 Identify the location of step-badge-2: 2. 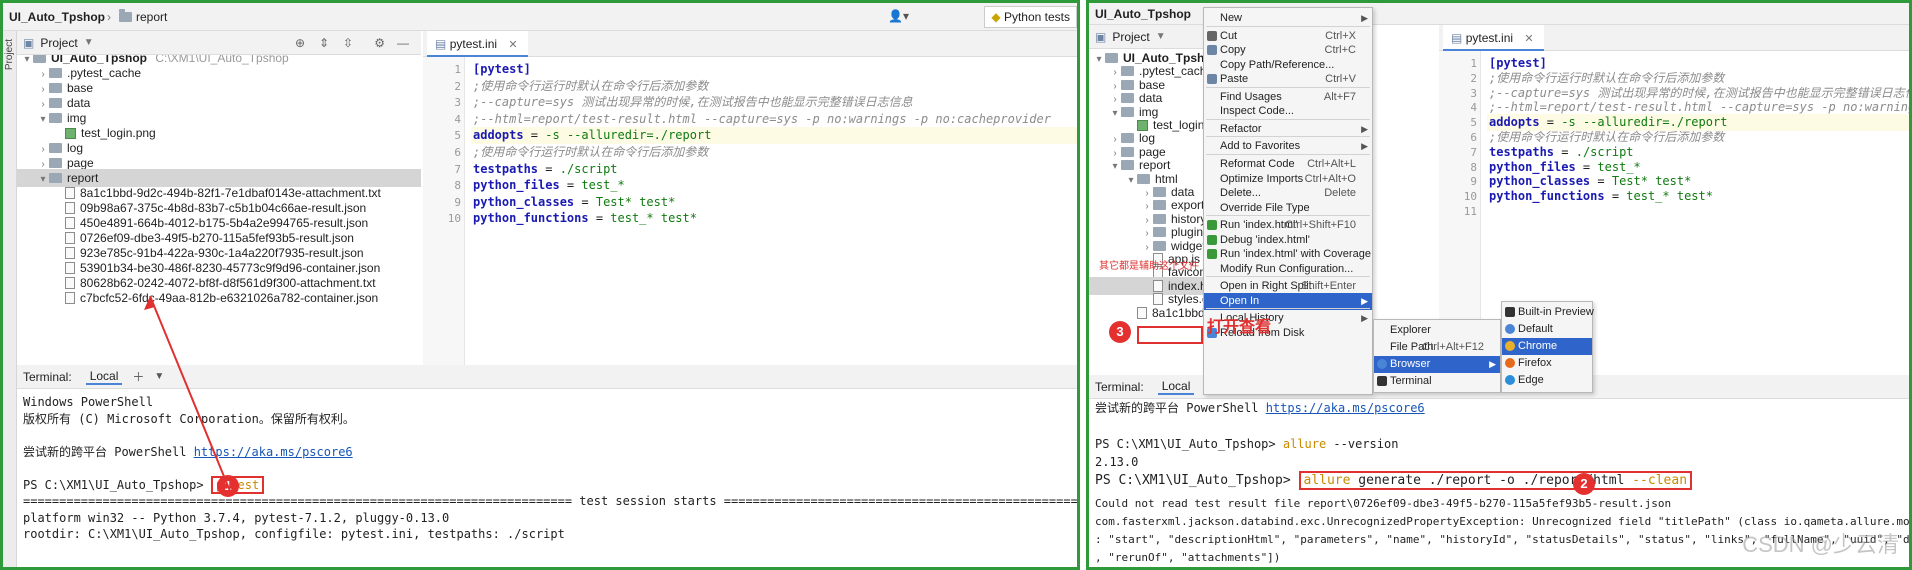
(1584, 484).